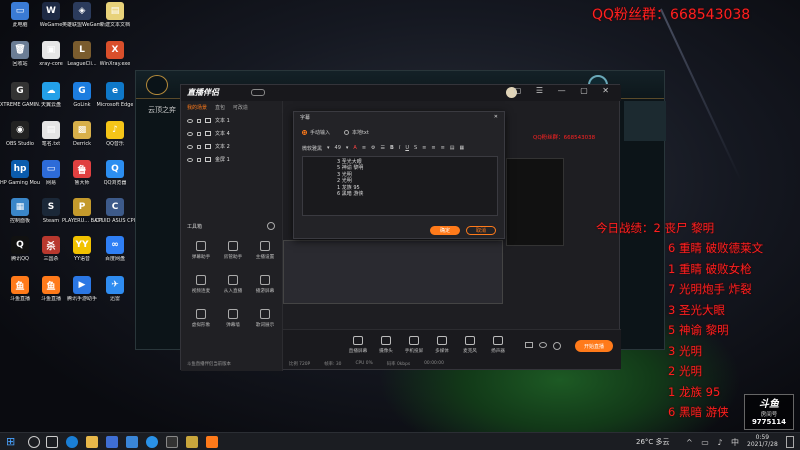 The height and width of the screenshot is (450, 800). I want to click on bottom-tool: 麦克风, so click(470, 345).